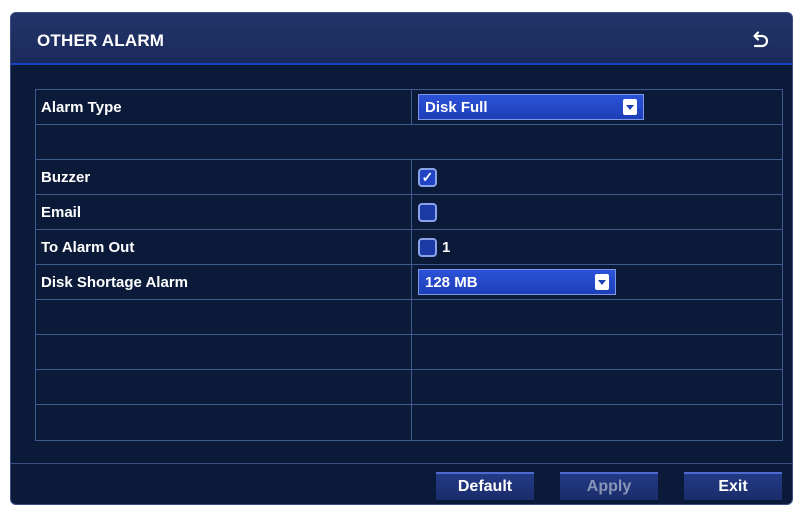 The image size is (799, 511). I want to click on disk-shortage-select: 128 MB, so click(517, 282).